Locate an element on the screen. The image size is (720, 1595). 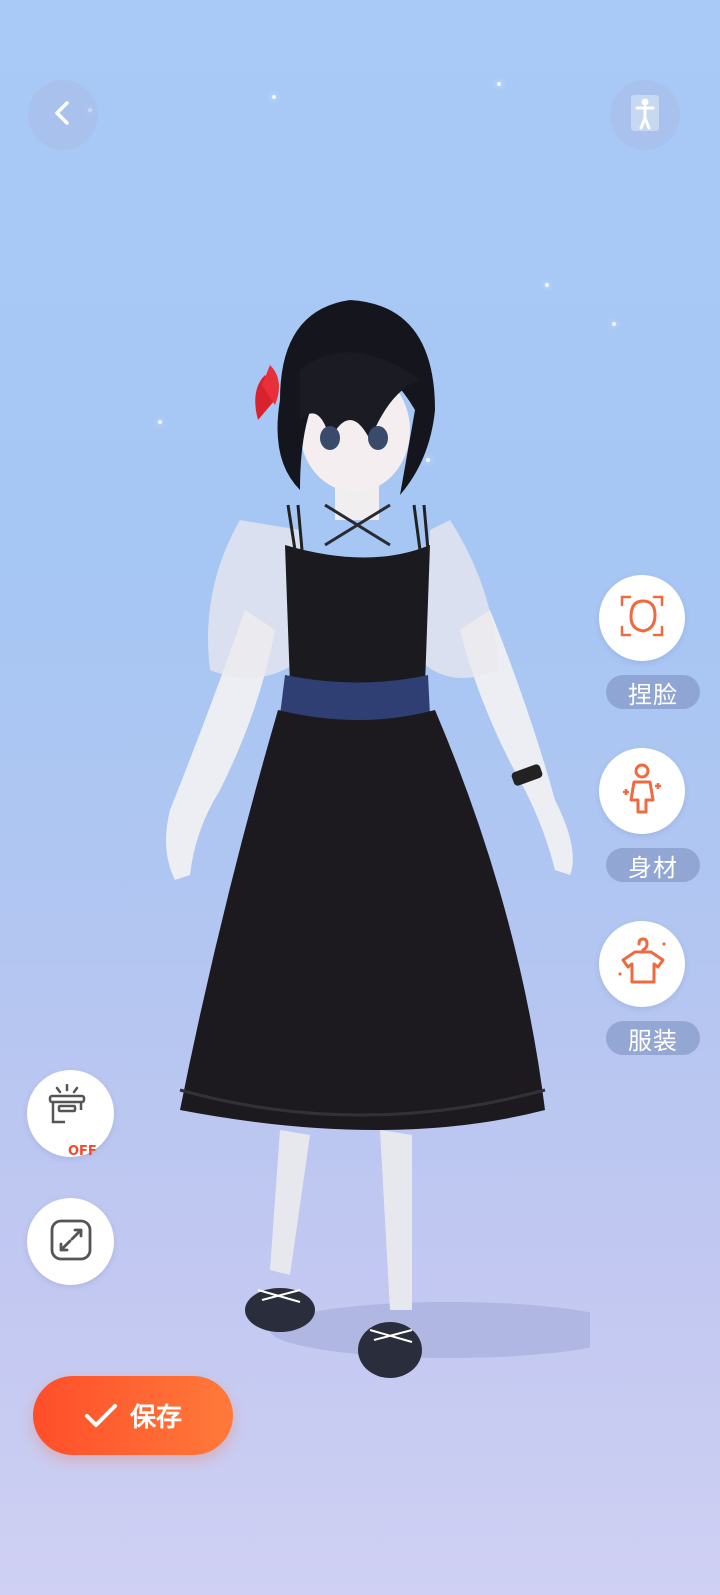
checkmark-icon is located at coordinates (101, 1416).